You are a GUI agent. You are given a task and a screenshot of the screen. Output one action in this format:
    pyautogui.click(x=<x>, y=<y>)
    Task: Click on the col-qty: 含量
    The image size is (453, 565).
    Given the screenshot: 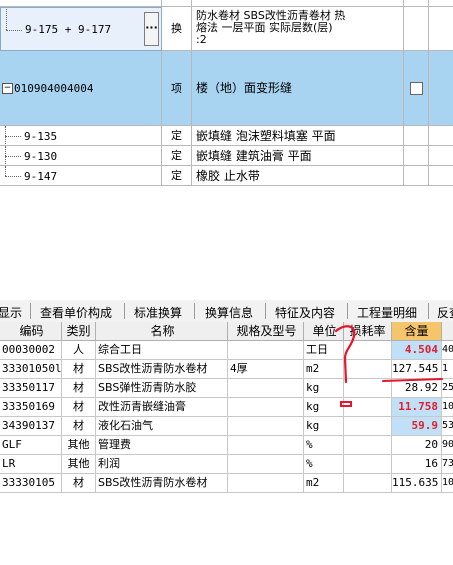 What is the action you would take?
    pyautogui.click(x=417, y=331)
    